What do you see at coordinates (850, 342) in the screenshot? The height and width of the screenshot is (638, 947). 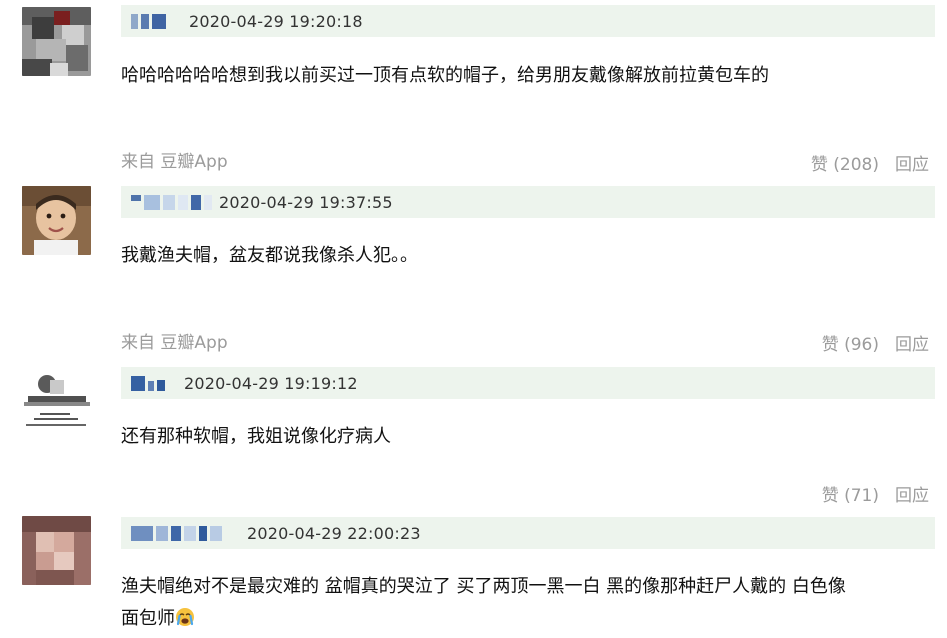 I see `like-button: 赞 (96)` at bounding box center [850, 342].